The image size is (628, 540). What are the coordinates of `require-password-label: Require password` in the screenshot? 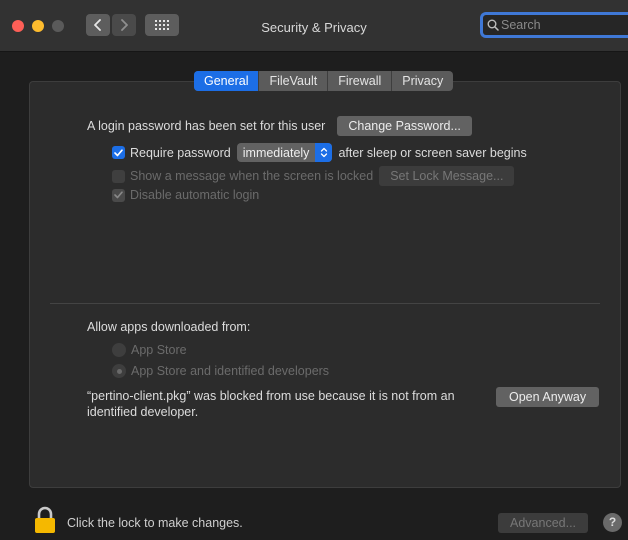 It's located at (180, 152).